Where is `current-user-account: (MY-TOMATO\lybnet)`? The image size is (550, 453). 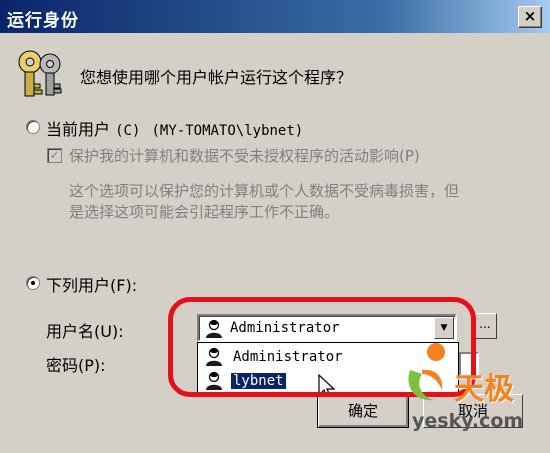
current-user-account: (MY-TOMATO\lybnet) is located at coordinates (227, 131).